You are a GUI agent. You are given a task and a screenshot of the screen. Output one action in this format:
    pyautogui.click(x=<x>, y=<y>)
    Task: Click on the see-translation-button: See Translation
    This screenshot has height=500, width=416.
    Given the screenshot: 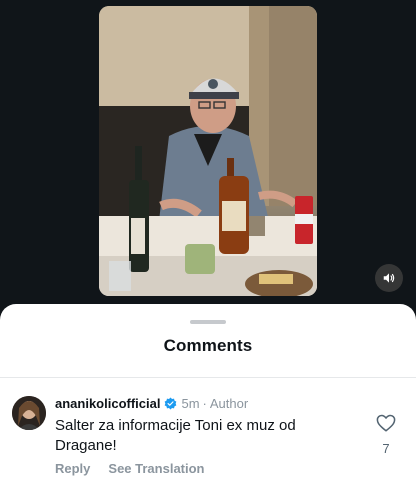 What is the action you would take?
    pyautogui.click(x=156, y=468)
    